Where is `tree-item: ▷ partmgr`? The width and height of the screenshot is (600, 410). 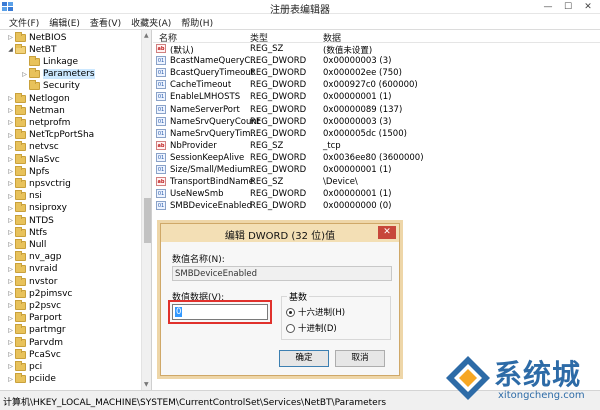 tree-item: ▷ partmgr is located at coordinates (36, 330).